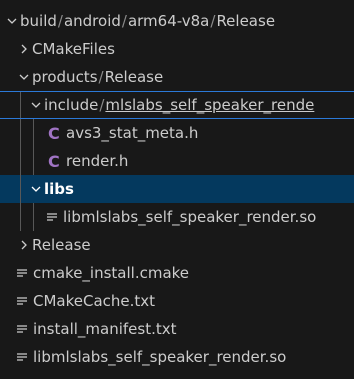 The height and width of the screenshot is (379, 354). I want to click on tree-row-libs-folder: libs, so click(177, 189).